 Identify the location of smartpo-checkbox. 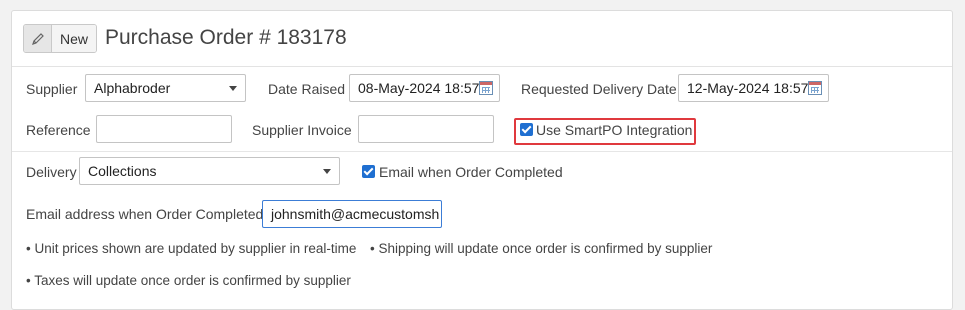
(526, 129).